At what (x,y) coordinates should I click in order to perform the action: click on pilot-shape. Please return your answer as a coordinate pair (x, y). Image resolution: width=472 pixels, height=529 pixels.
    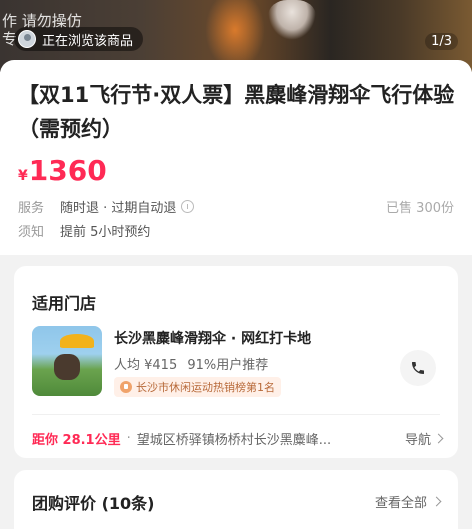
    Looking at the image, I should click on (67, 367).